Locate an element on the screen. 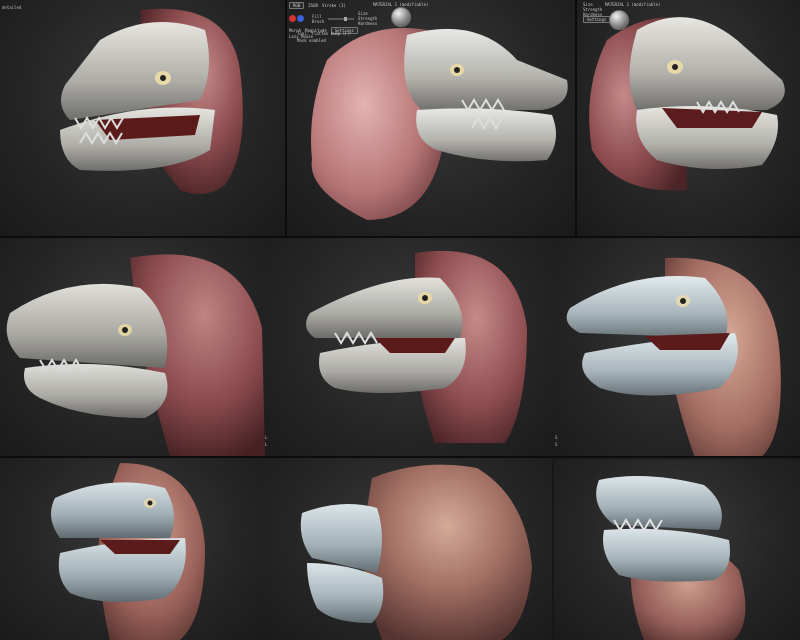 This screenshot has width=800, height=640. brush-label: Brush is located at coordinates (318, 21).